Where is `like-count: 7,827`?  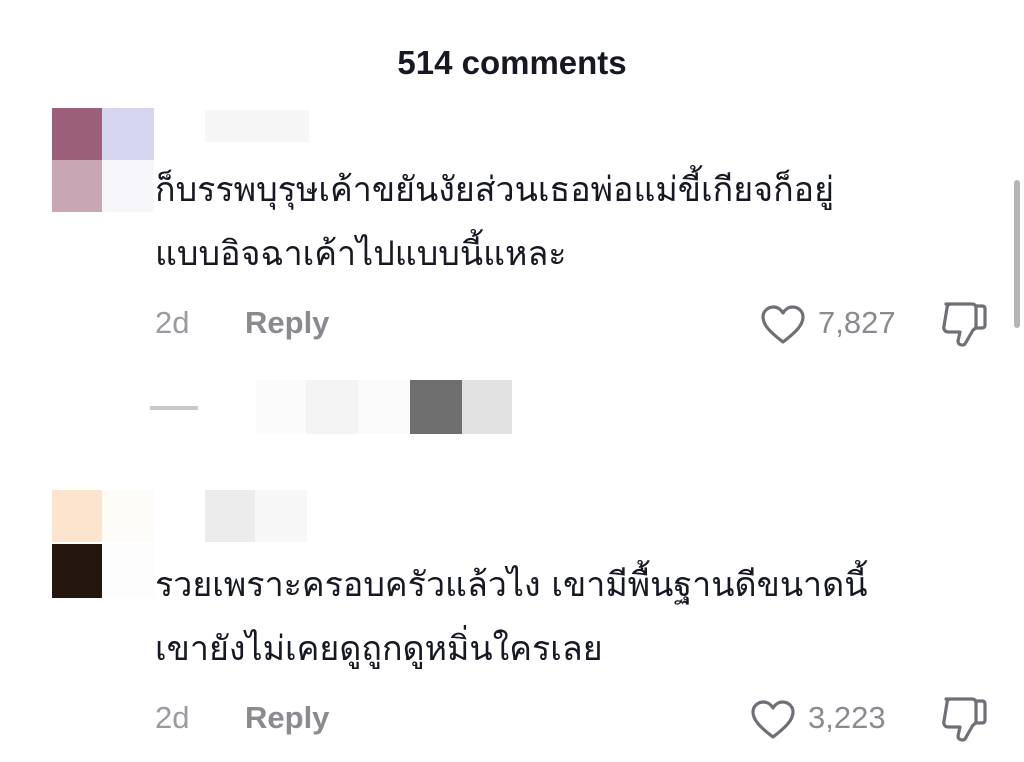 like-count: 7,827 is located at coordinates (857, 322).